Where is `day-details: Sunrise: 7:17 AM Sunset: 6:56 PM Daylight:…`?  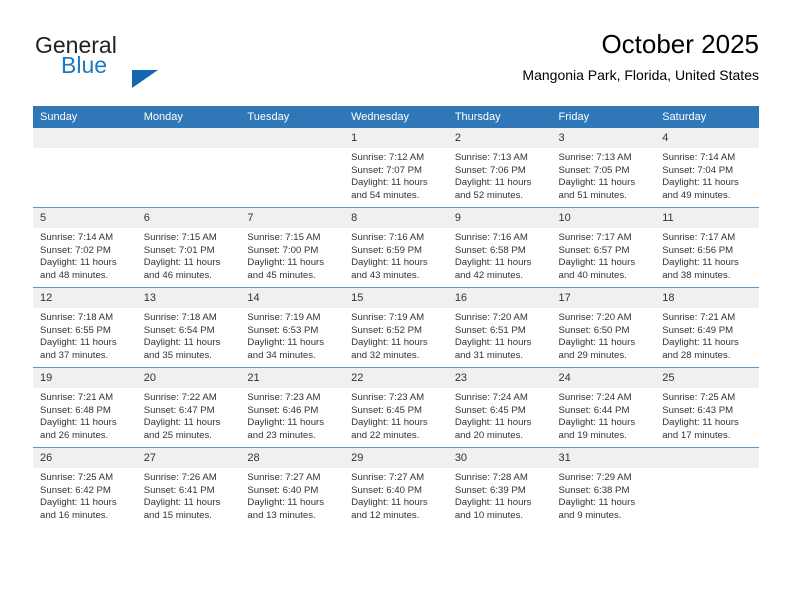 day-details: Sunrise: 7:17 AM Sunset: 6:56 PM Daylight:… is located at coordinates (707, 255).